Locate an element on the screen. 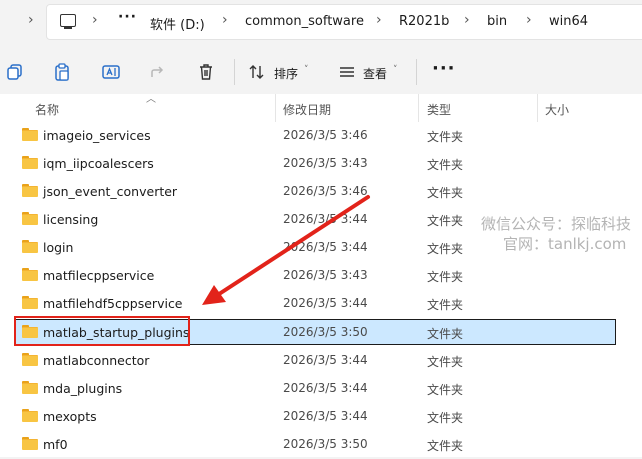  watermark-line-1: 微信公众号：探临科技 is located at coordinates (556, 224).